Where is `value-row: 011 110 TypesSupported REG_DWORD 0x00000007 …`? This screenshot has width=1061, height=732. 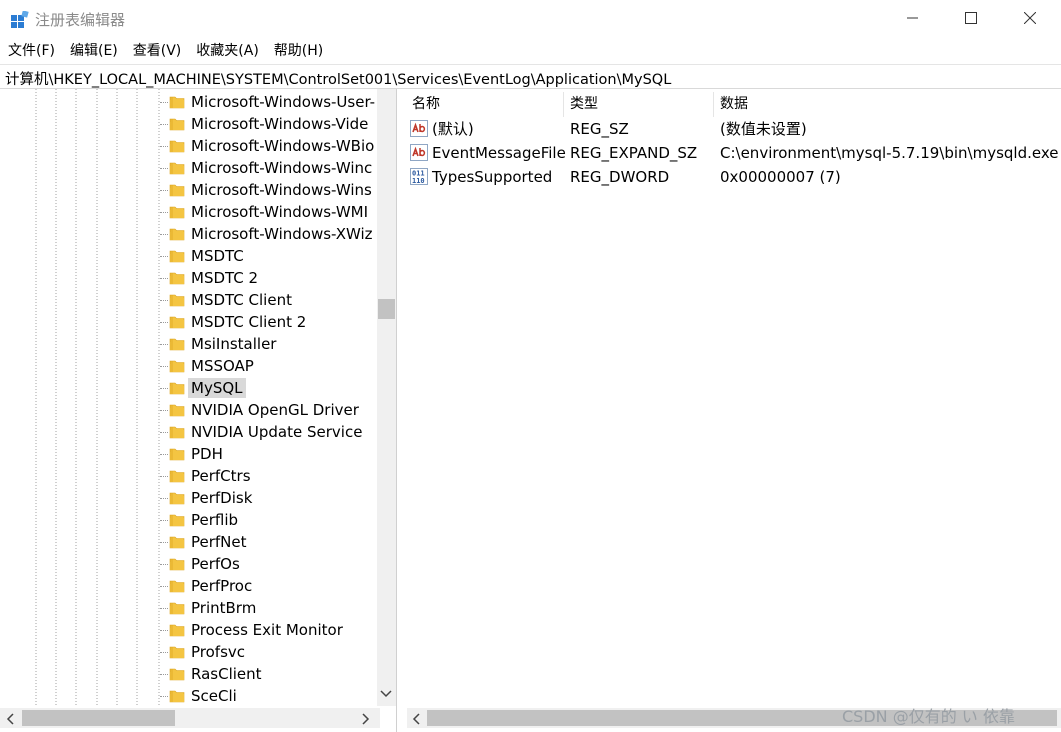 value-row: 011 110 TypesSupported REG_DWORD 0x00000007 … is located at coordinates (732, 177).